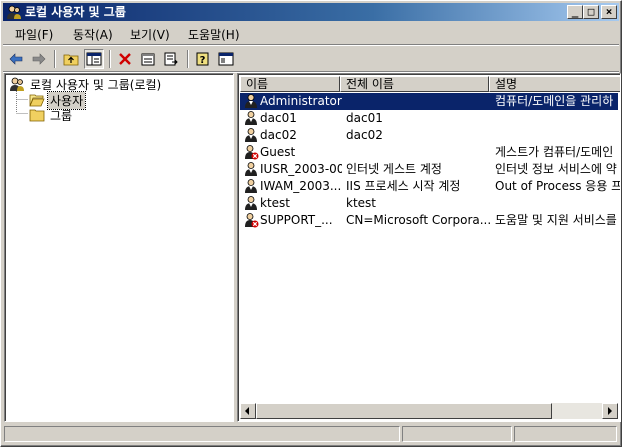 The width and height of the screenshot is (622, 447). I want to click on user-full-name: ktest, so click(361, 203).